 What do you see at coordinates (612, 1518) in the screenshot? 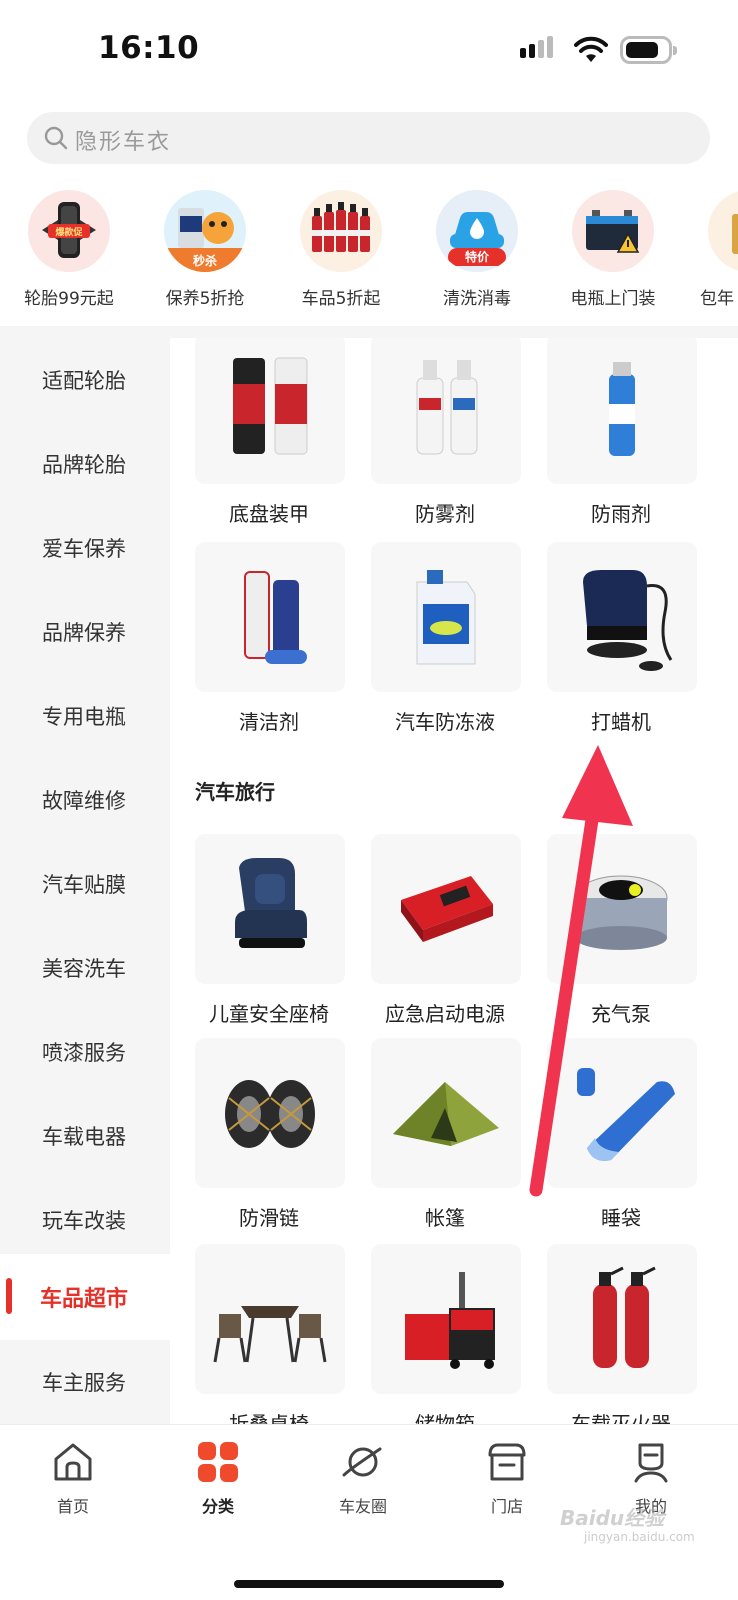
I see `watermark: Baidu经验` at bounding box center [612, 1518].